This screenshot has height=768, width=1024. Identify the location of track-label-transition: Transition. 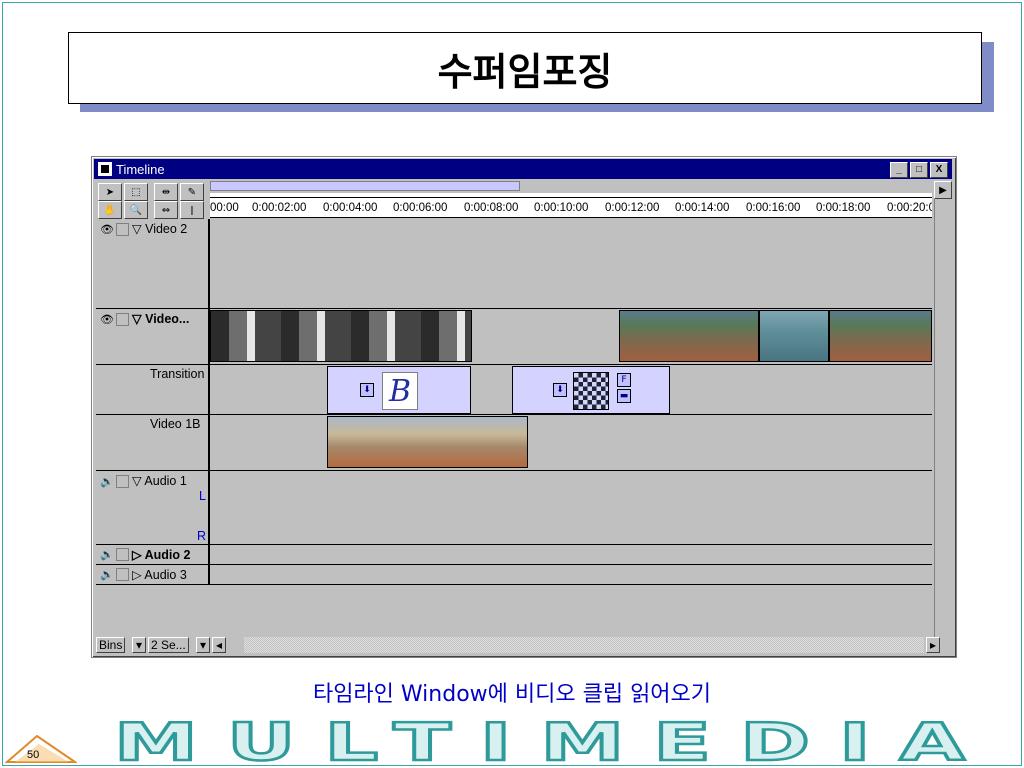
(177, 374).